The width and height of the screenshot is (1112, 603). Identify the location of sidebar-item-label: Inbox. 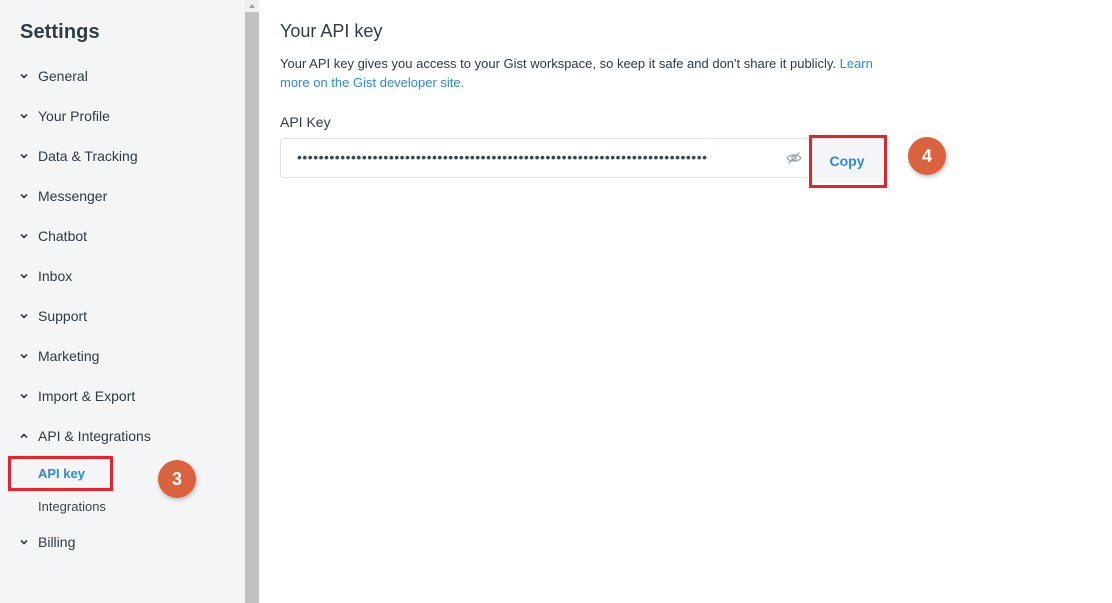
(55, 276).